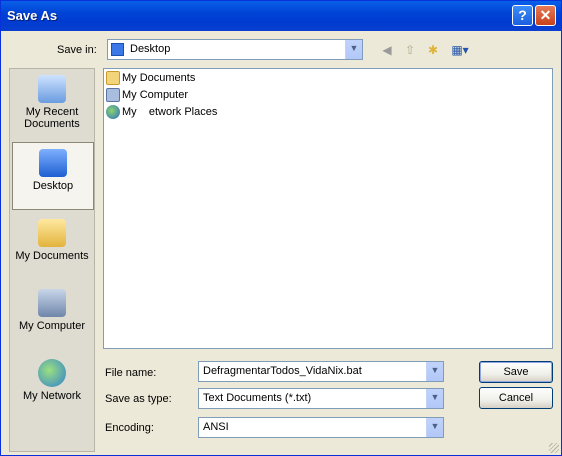 This screenshot has height=456, width=562. I want to click on place-my-recent-documents: My Recent Documents, so click(52, 107).